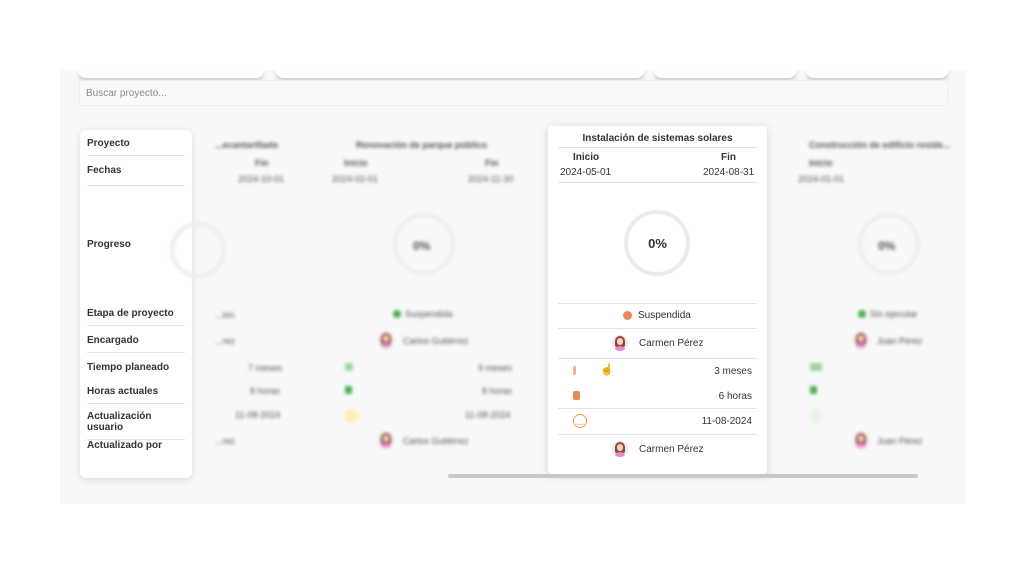  Describe the element at coordinates (128, 367) in the screenshot. I see `label-tiempo-planeado: Tiempo planeado` at that location.